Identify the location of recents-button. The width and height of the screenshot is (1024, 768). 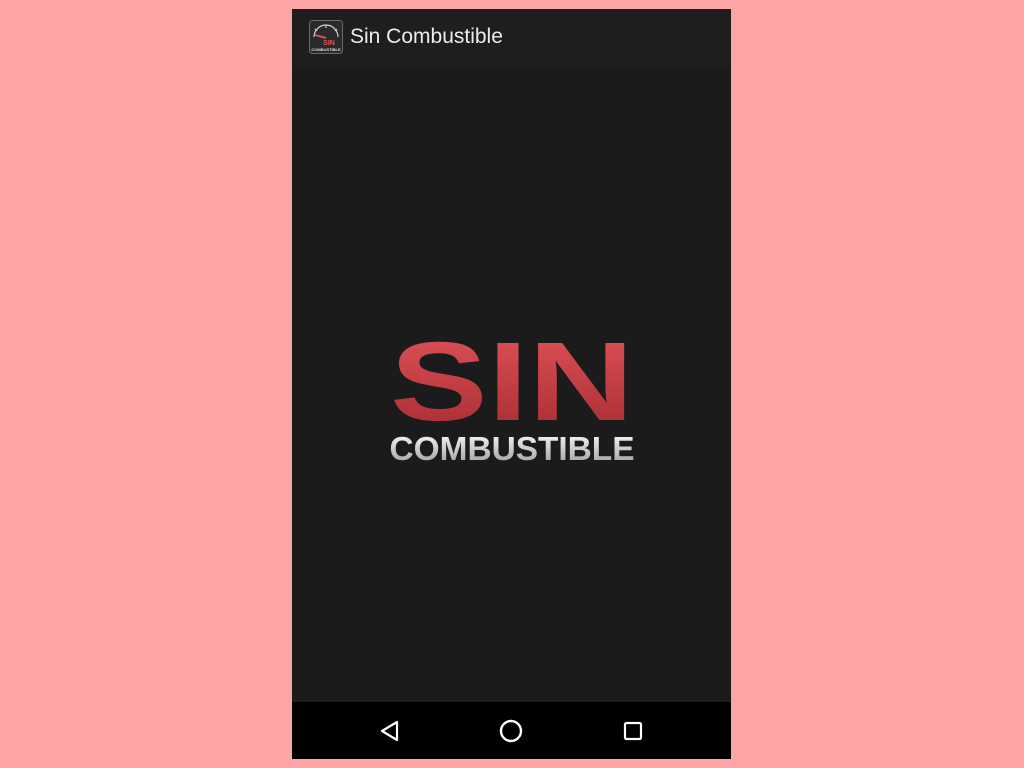
(633, 731).